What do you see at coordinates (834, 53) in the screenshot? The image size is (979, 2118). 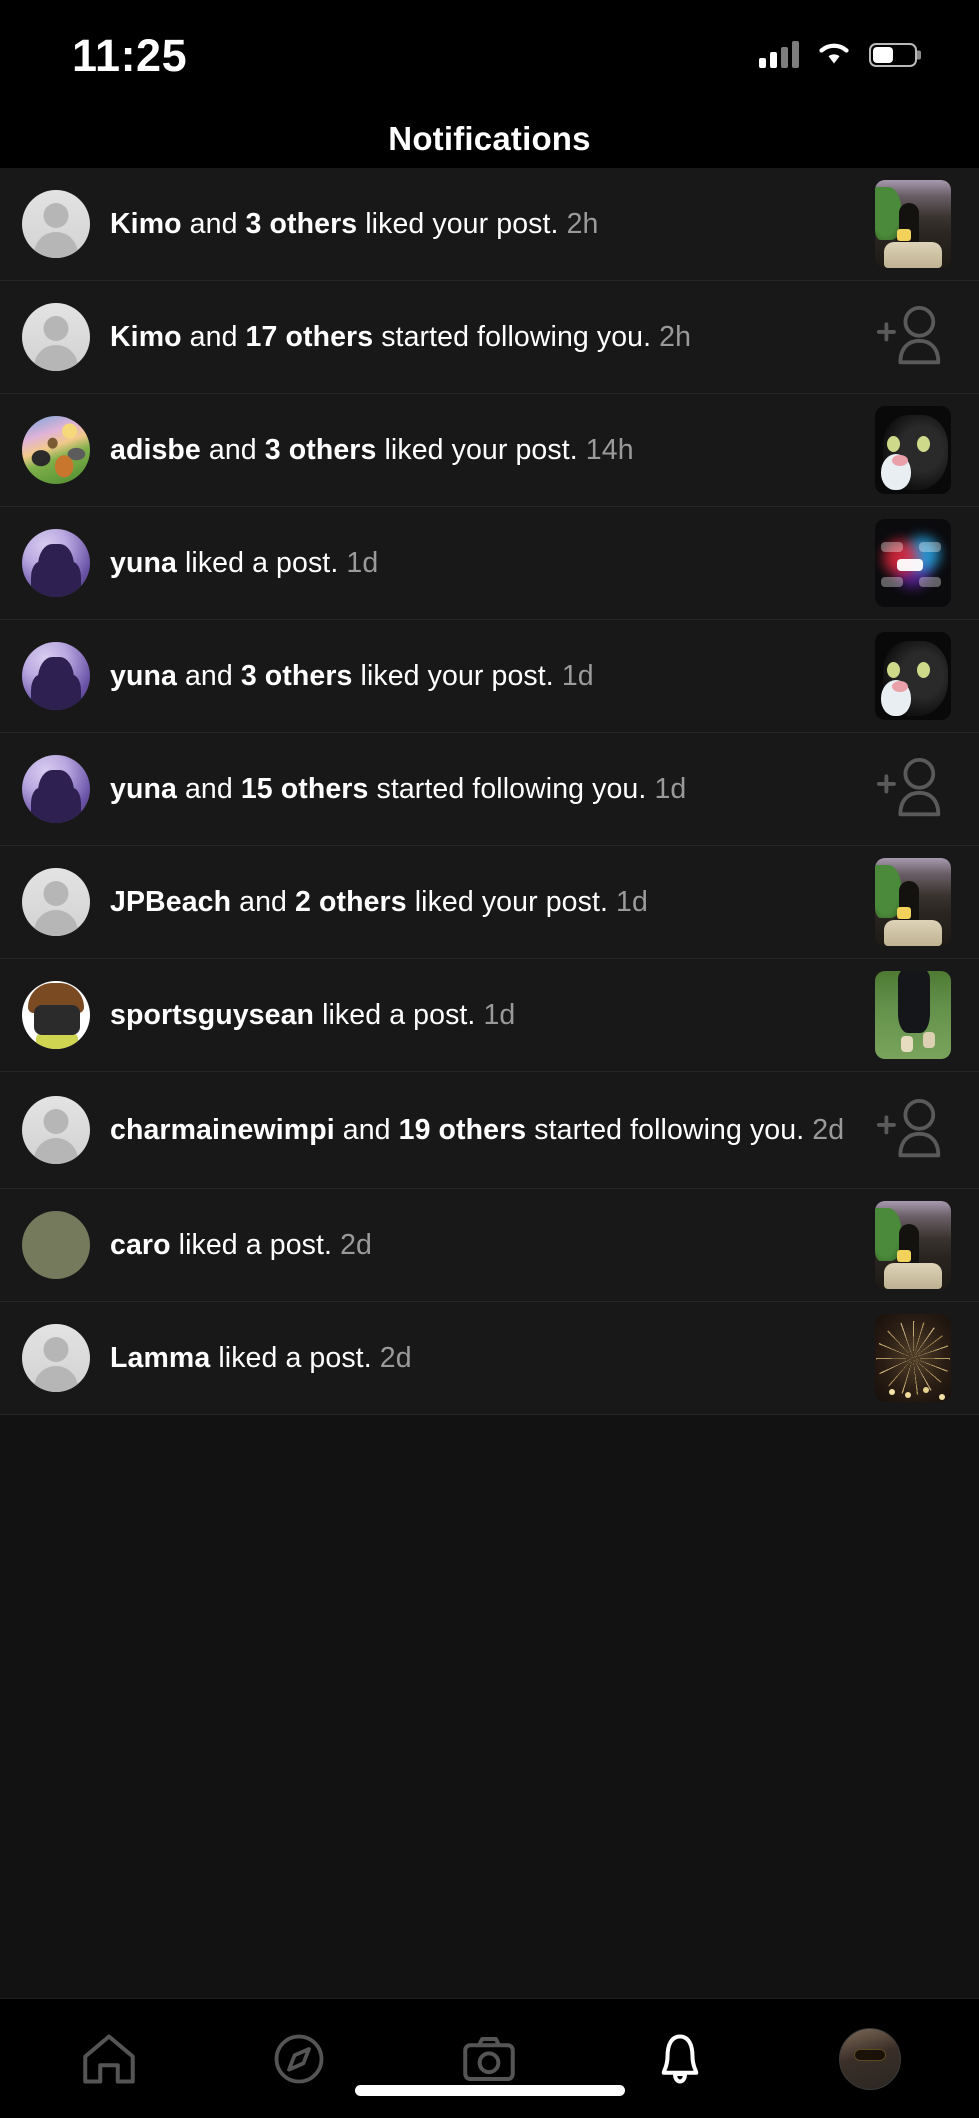 I see `wifi-icon` at bounding box center [834, 53].